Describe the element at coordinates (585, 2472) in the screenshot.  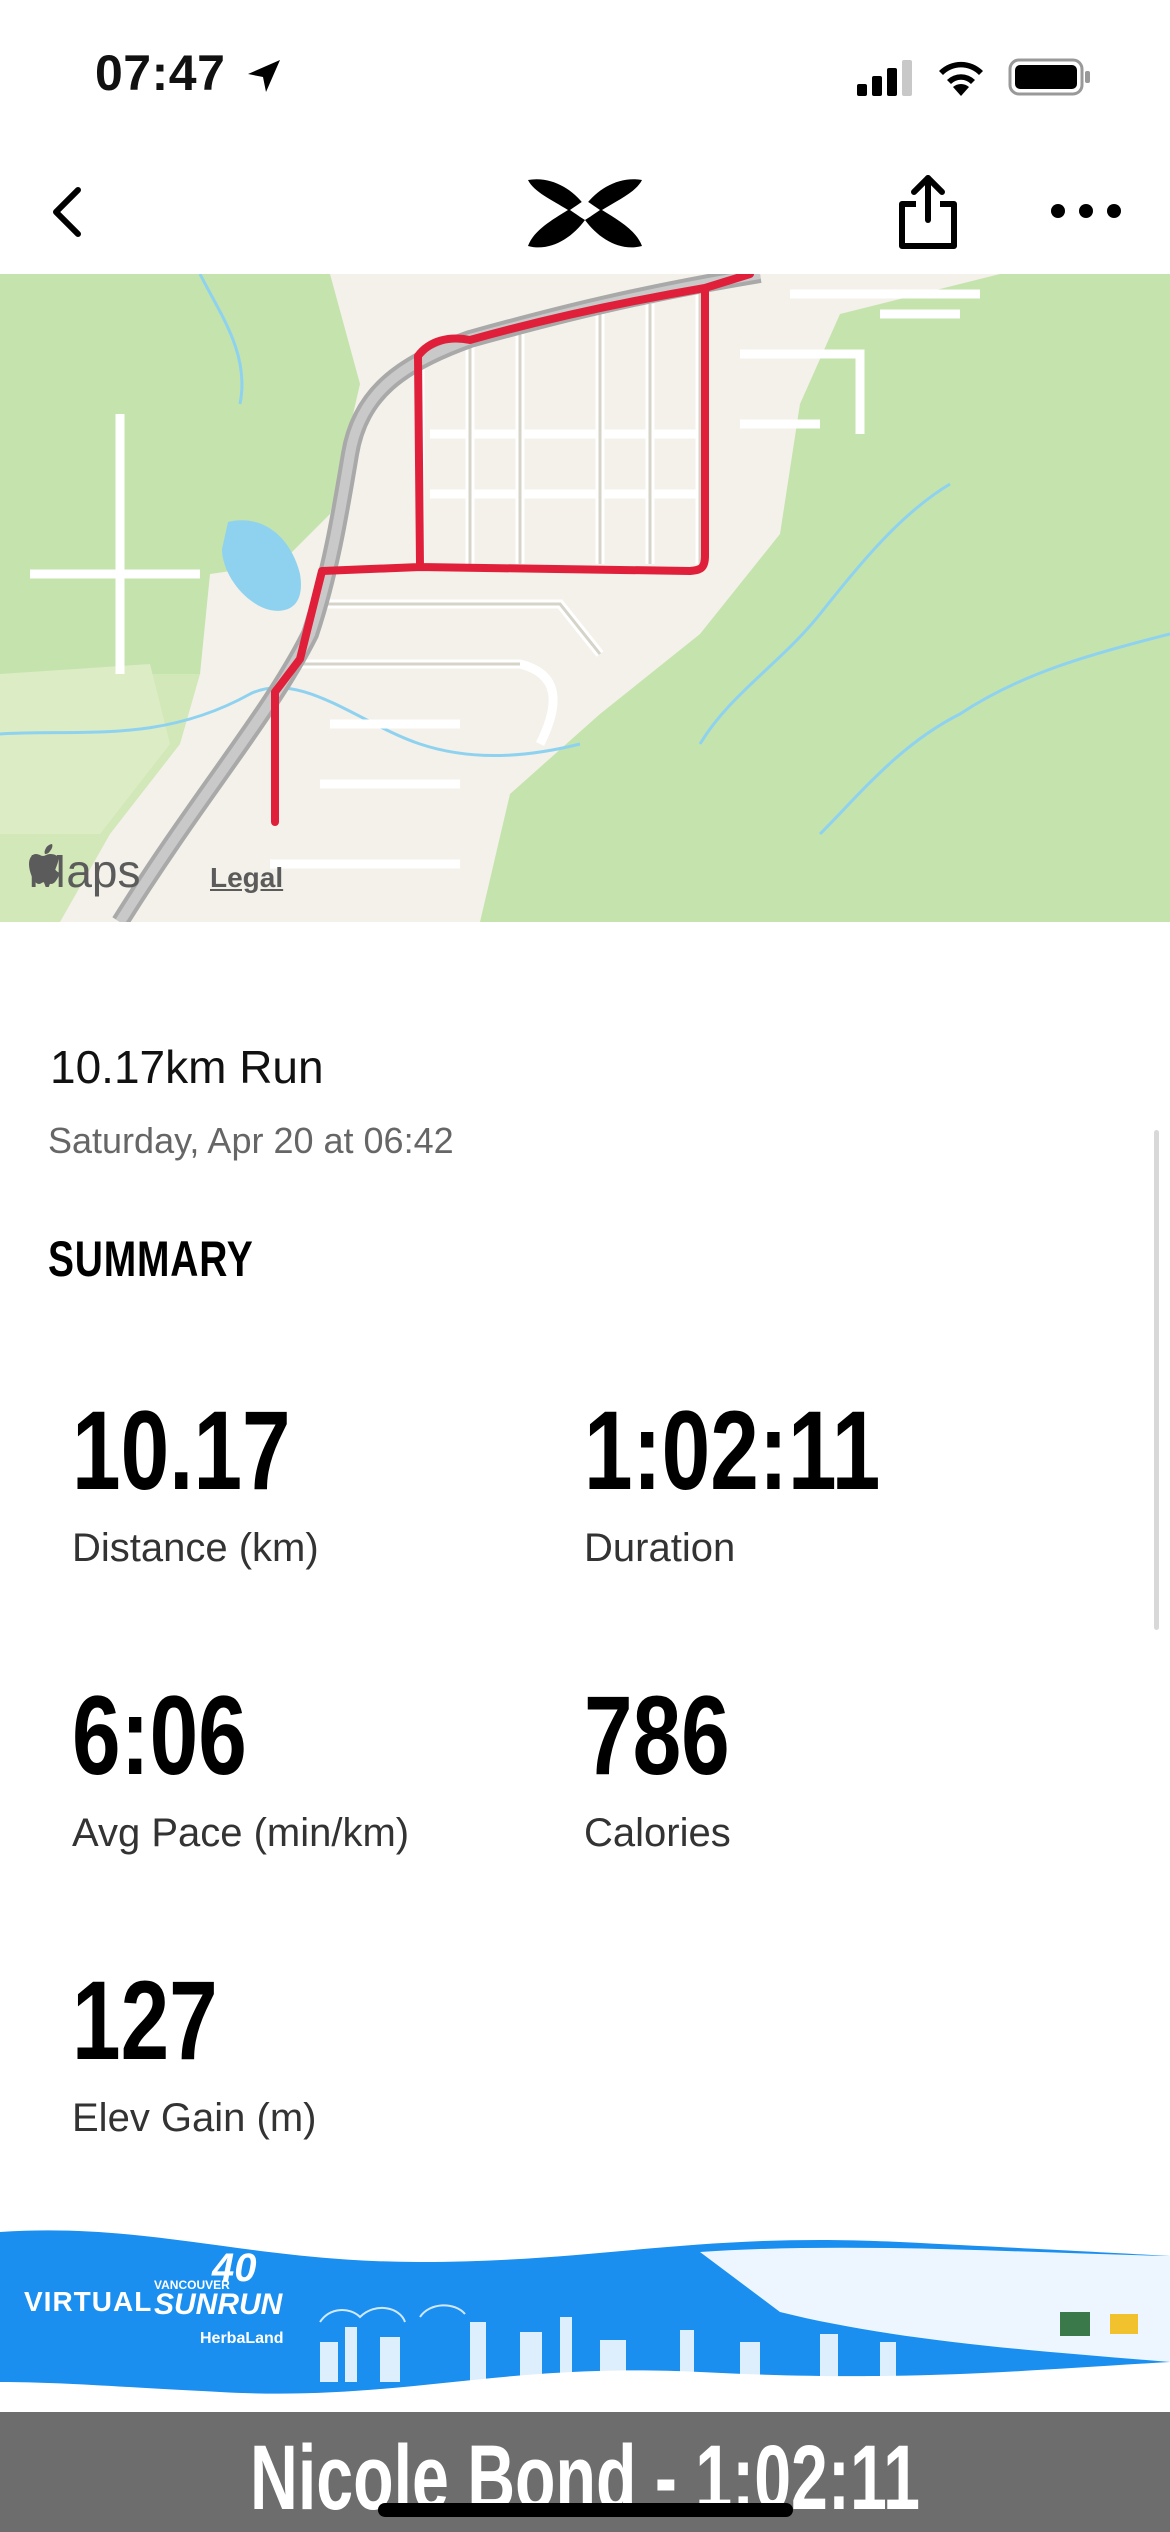
I see `caption-bar: Nicole Bond - 1:02:11` at that location.